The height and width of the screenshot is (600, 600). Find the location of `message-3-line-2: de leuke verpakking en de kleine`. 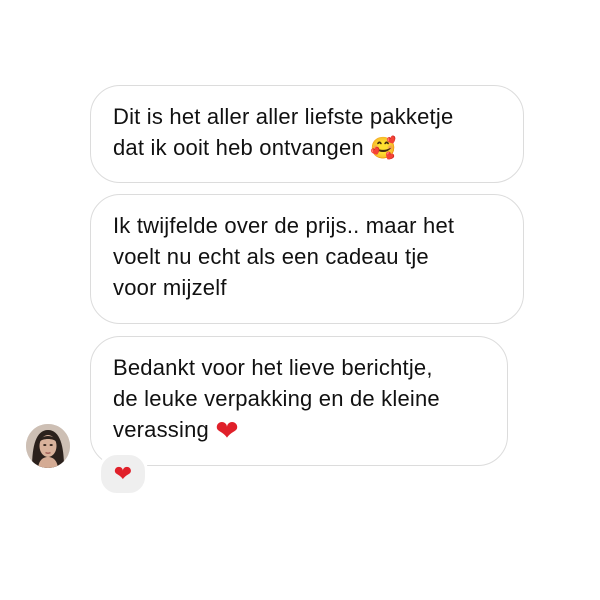

message-3-line-2: de leuke verpakking en de kleine is located at coordinates (276, 398).